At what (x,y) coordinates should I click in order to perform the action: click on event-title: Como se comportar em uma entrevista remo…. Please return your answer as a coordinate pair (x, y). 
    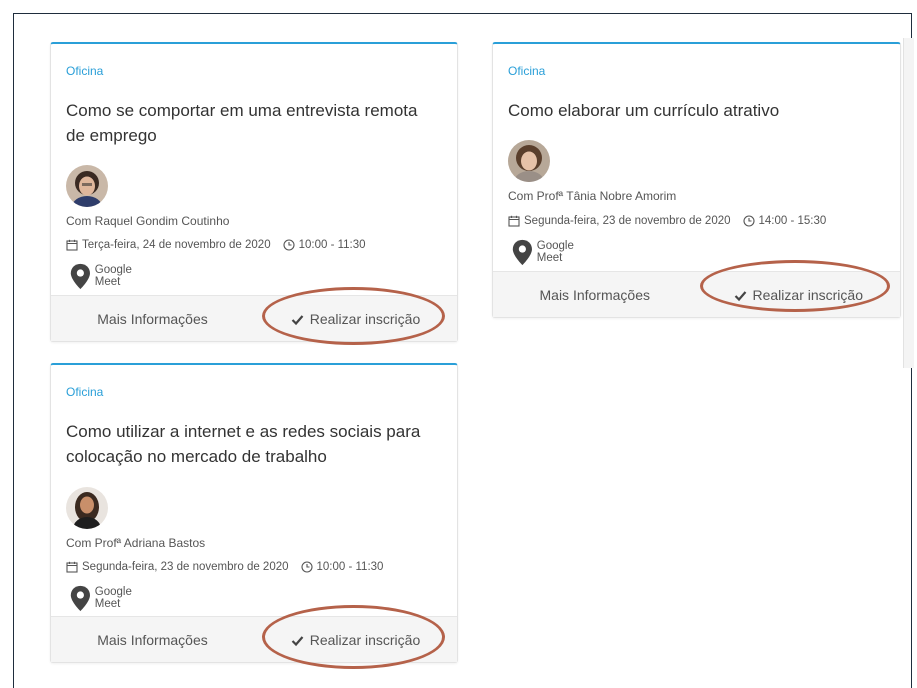
    Looking at the image, I should click on (251, 123).